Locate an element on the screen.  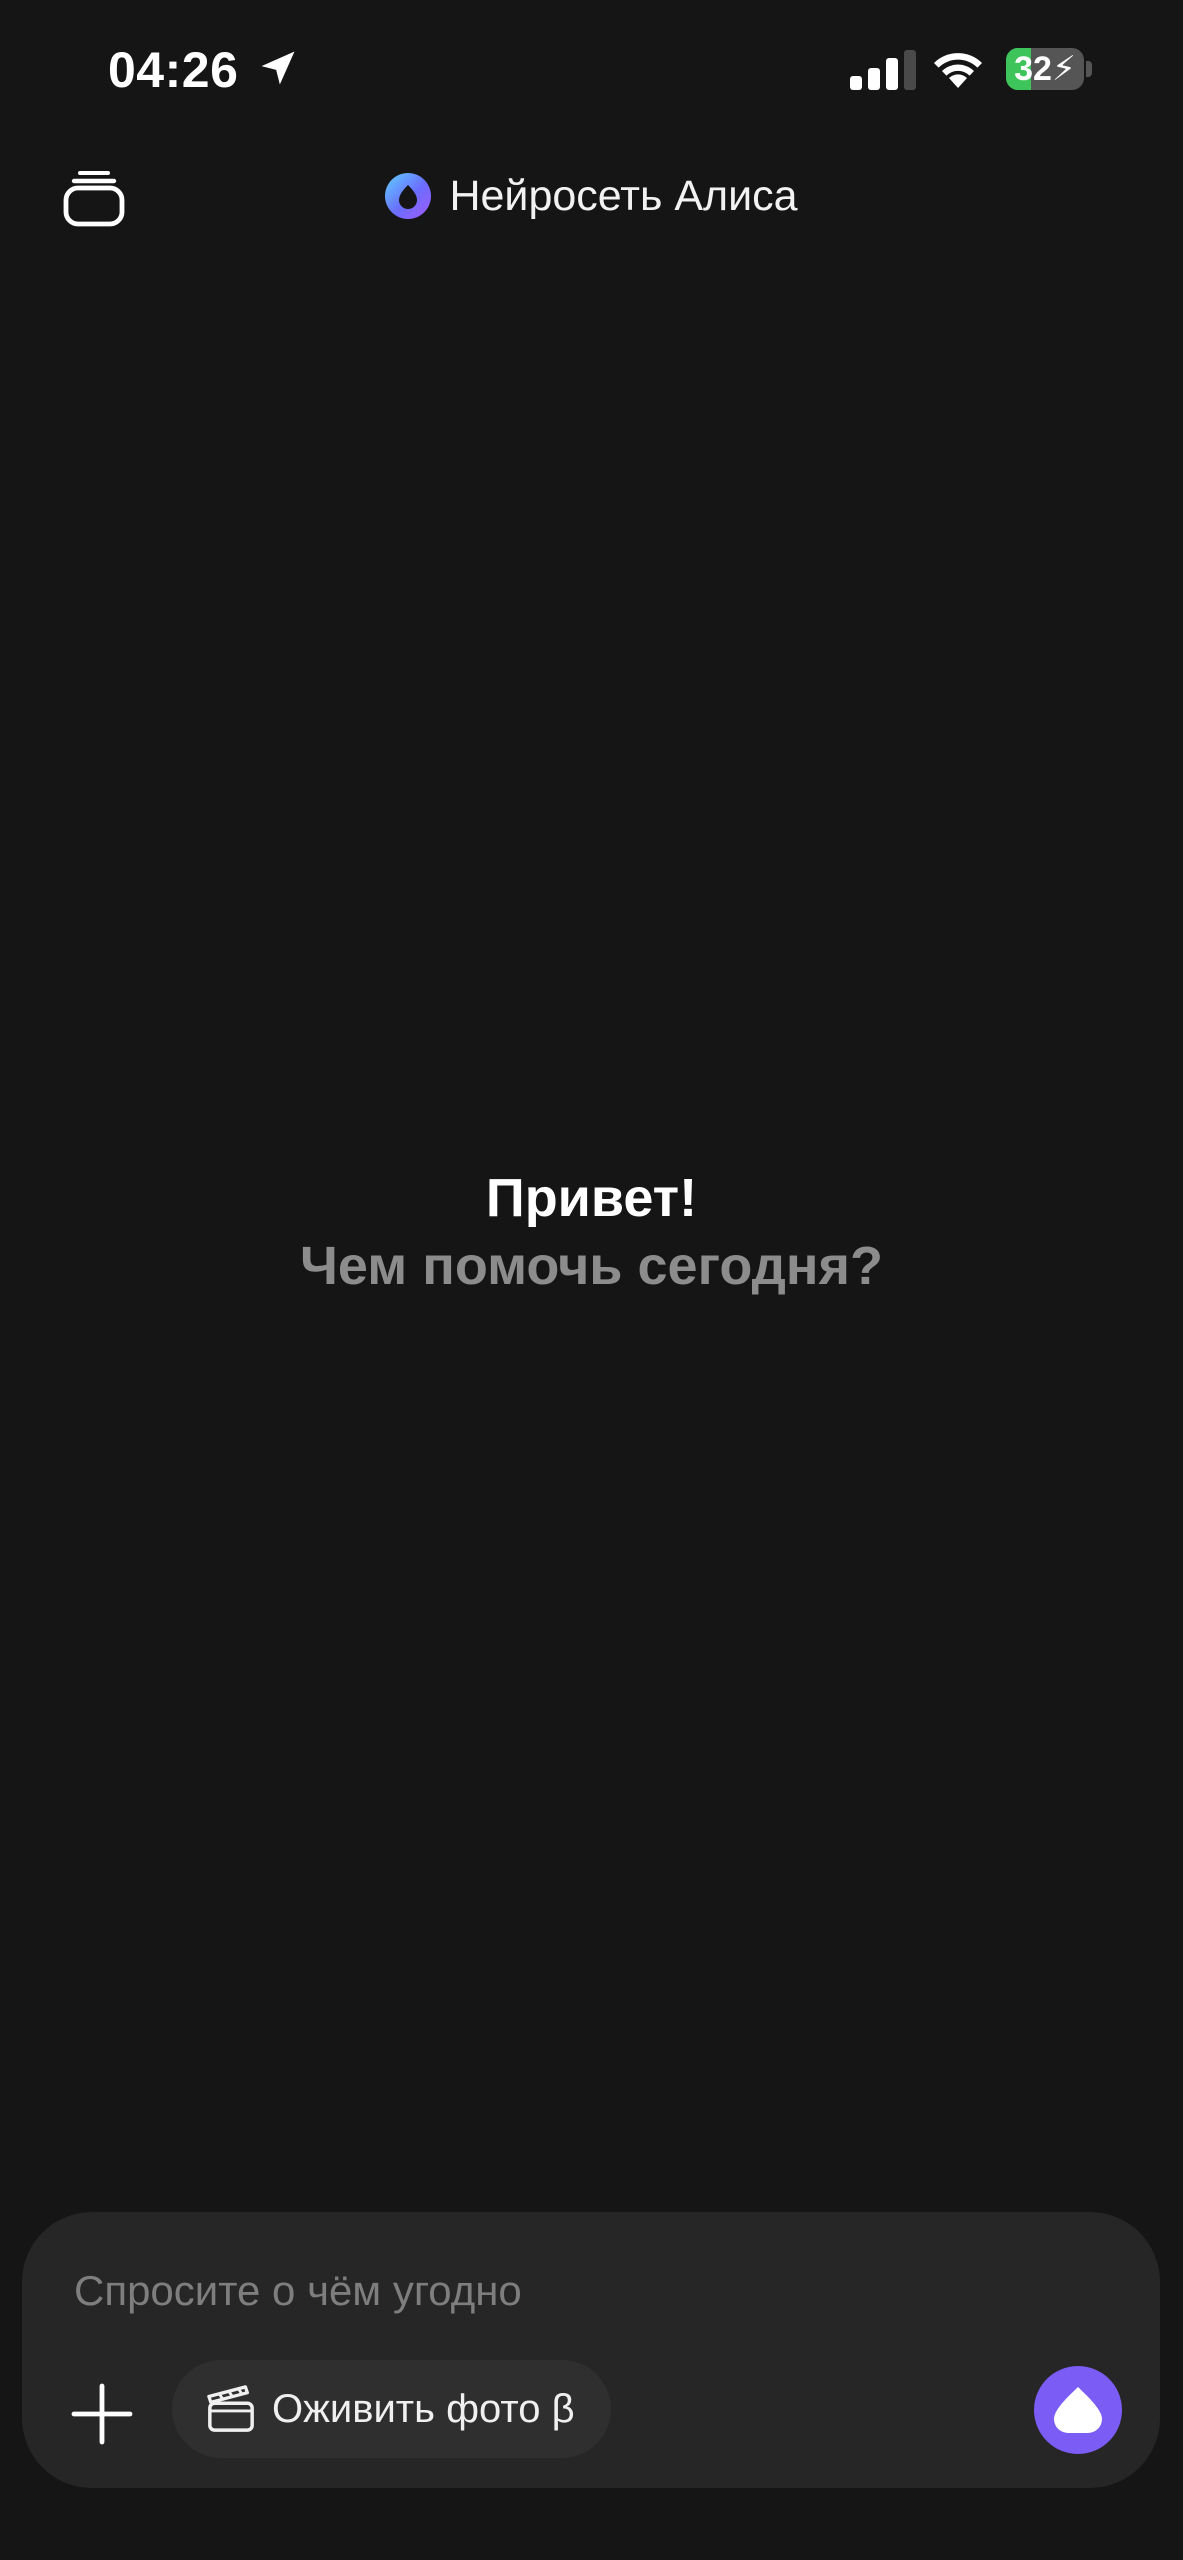
battery-level: 32⚡ is located at coordinates (1045, 69).